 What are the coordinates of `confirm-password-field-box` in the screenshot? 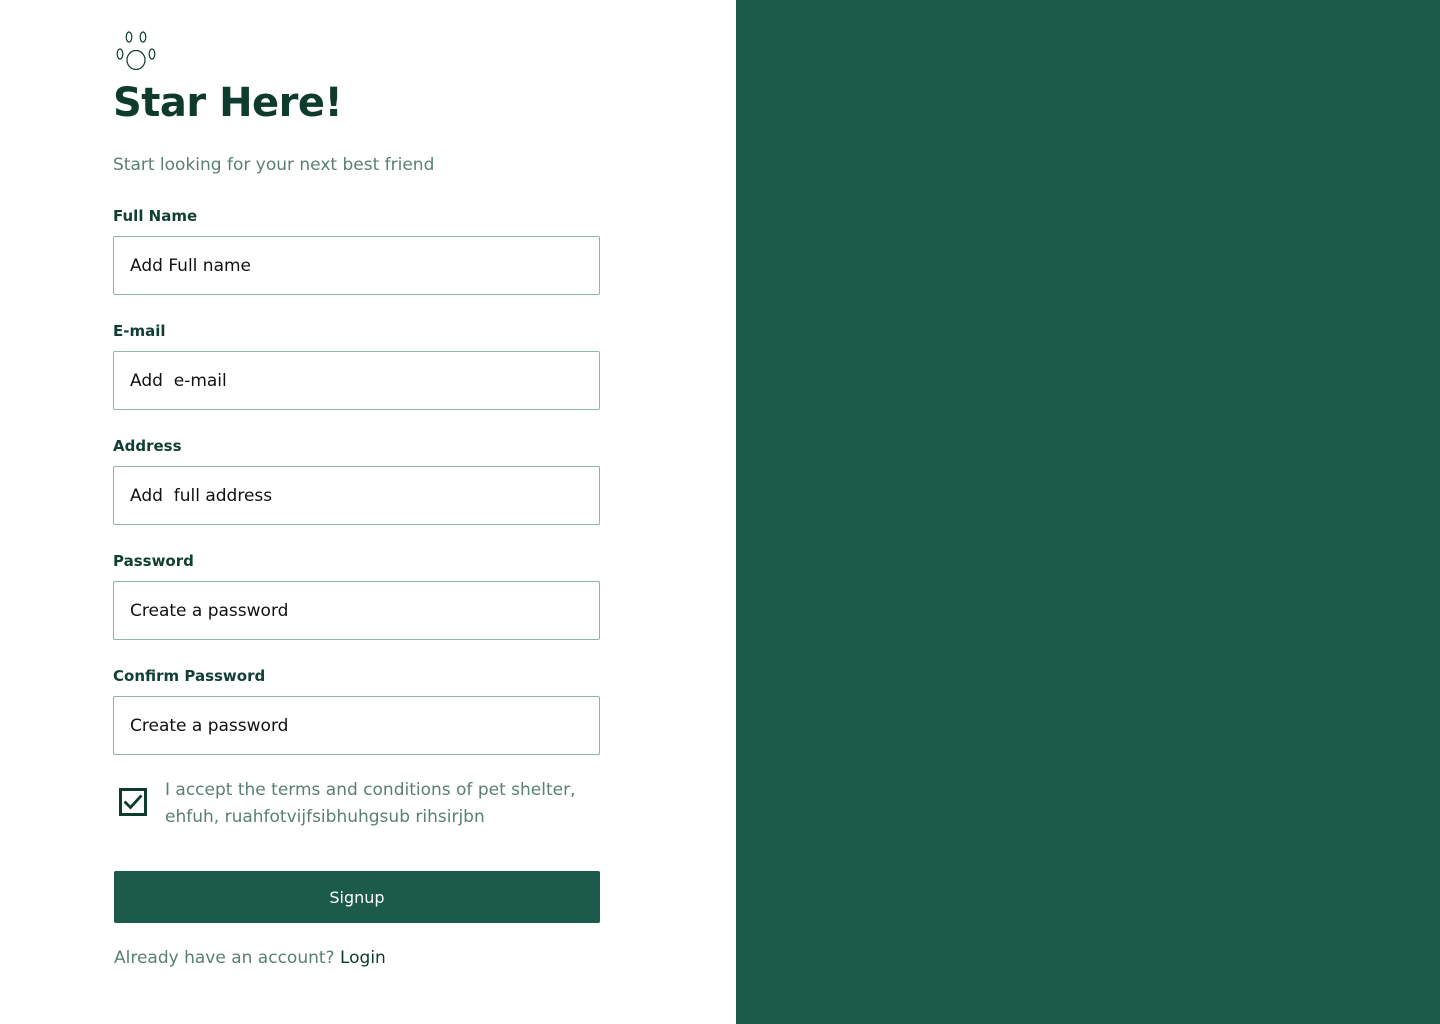 It's located at (356, 725).